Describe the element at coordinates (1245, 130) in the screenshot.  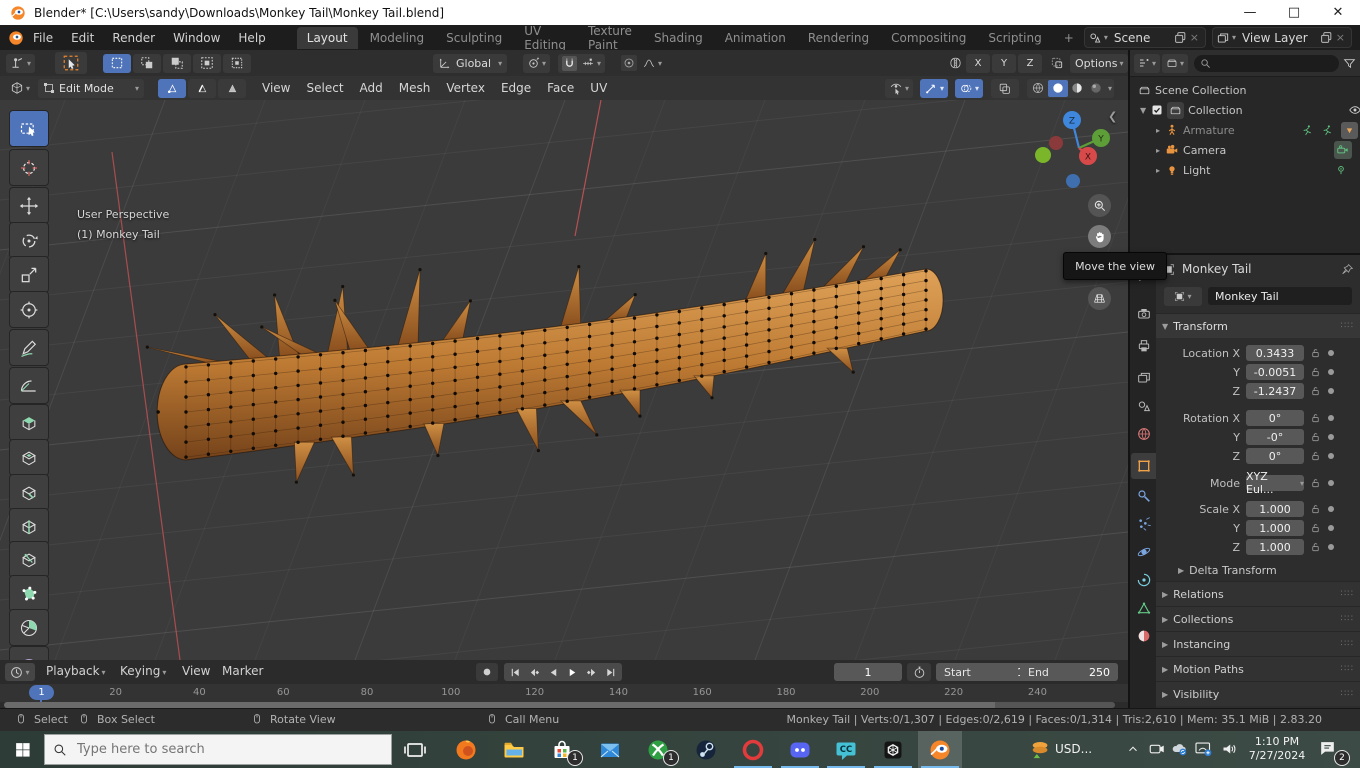
I see `outliner-row-armature: ▸ Armature` at that location.